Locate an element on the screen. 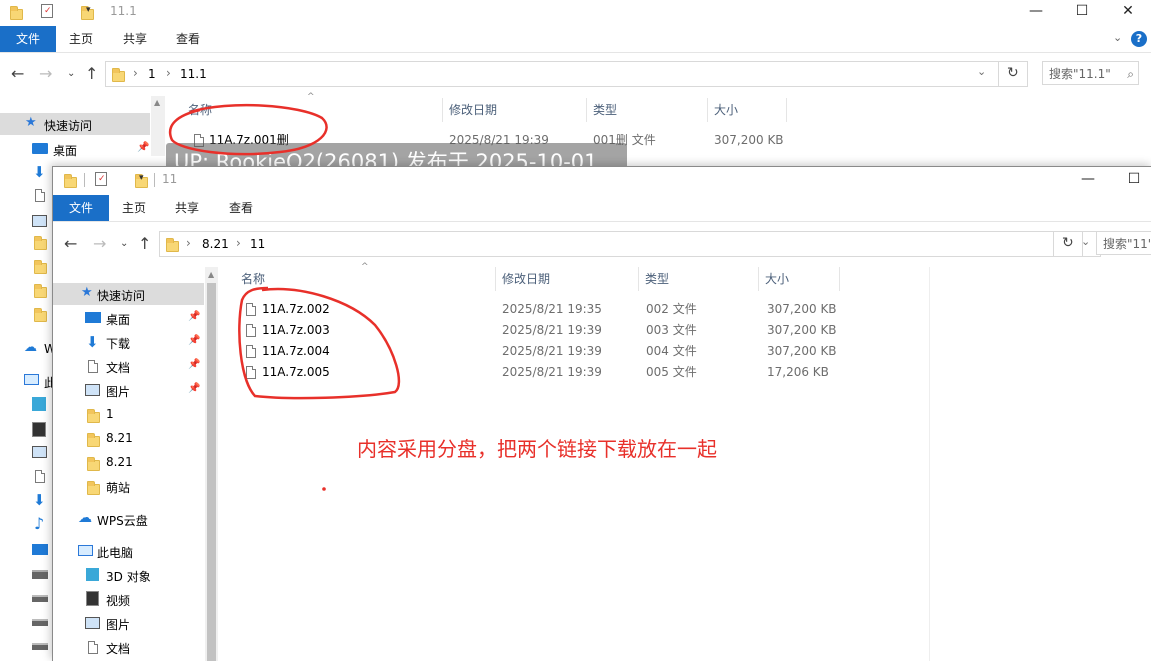 The image size is (1151, 661). sidebar-pc-item: 3D 对象 is located at coordinates (128, 575).